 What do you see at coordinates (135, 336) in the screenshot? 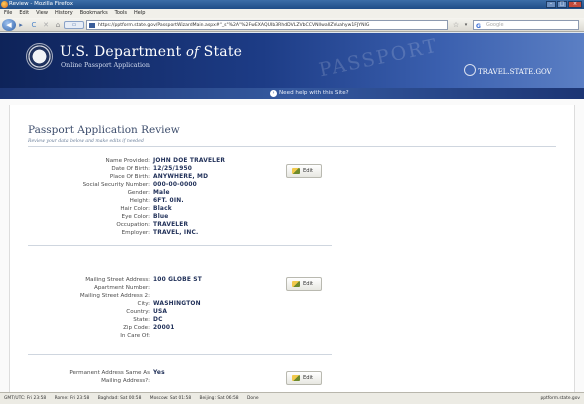
I see `field-label: In Care Of:` at bounding box center [135, 336].